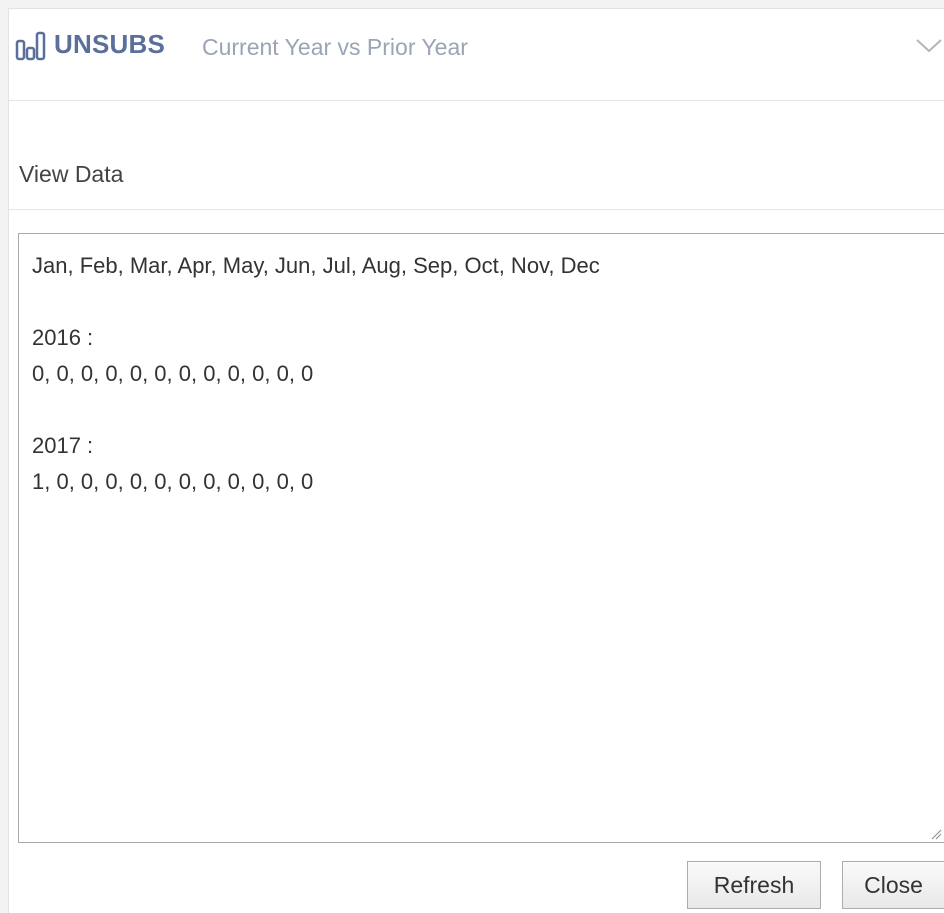 This screenshot has width=944, height=913. I want to click on view-data-label: View Data, so click(71, 174).